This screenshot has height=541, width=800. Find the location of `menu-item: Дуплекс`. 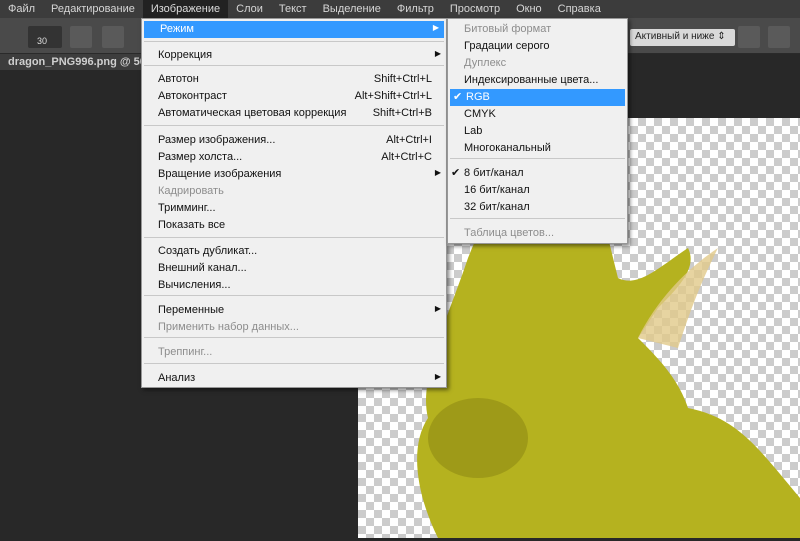

menu-item: Дуплекс is located at coordinates (537, 63).